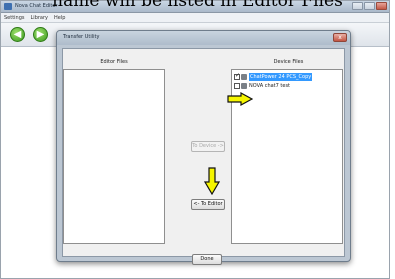  I want to click on menu-settings: Settings, so click(14, 17).